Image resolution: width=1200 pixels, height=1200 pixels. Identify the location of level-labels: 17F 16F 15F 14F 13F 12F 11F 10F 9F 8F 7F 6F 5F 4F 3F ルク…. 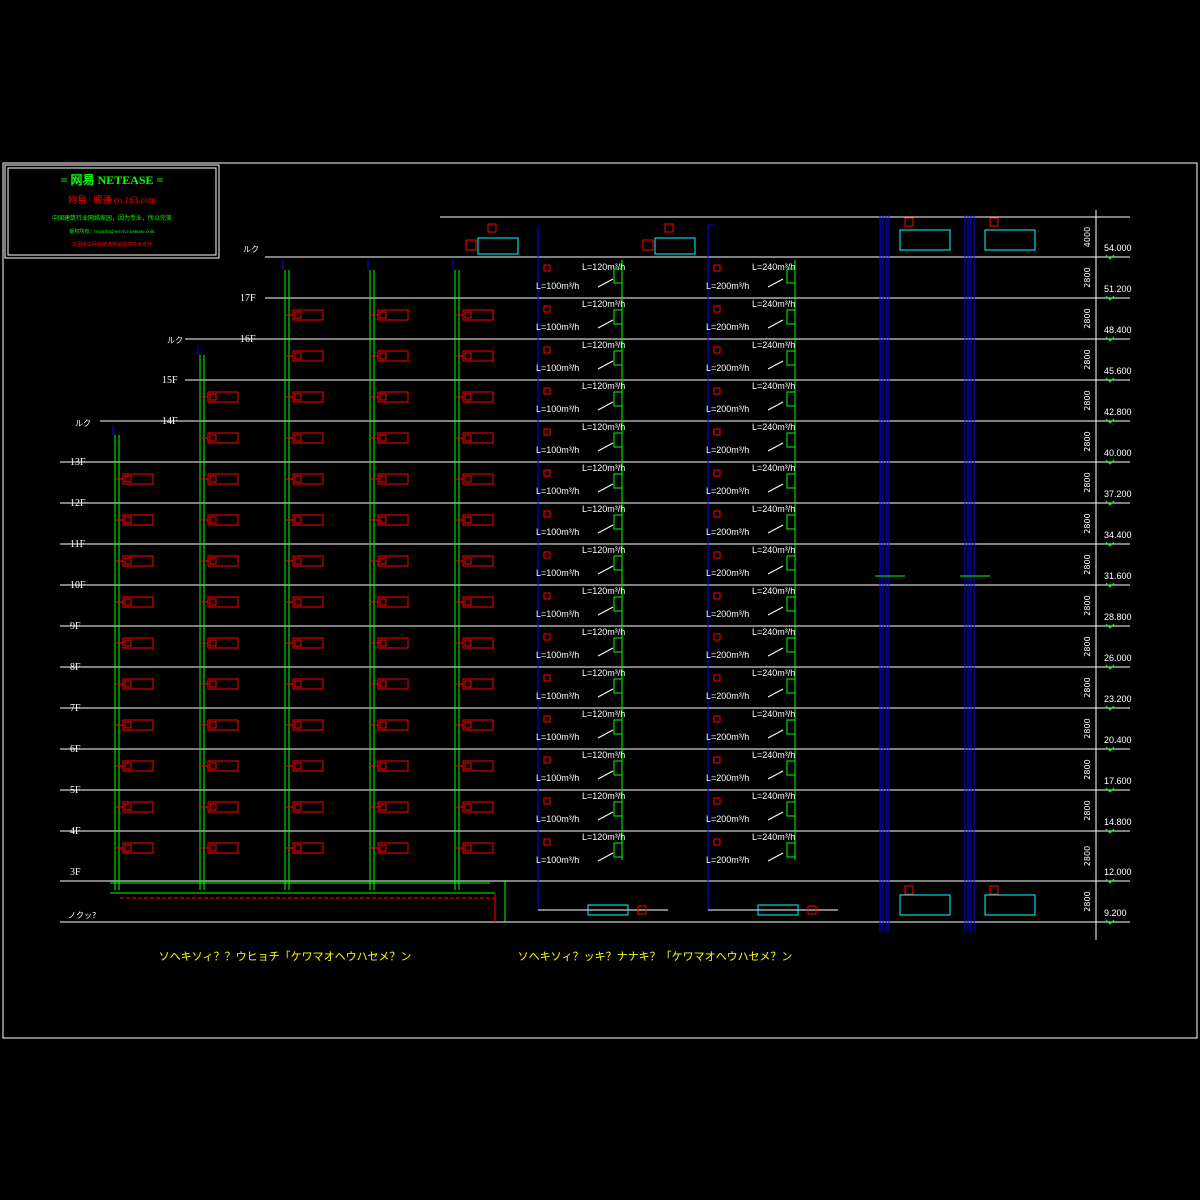
(163, 582).